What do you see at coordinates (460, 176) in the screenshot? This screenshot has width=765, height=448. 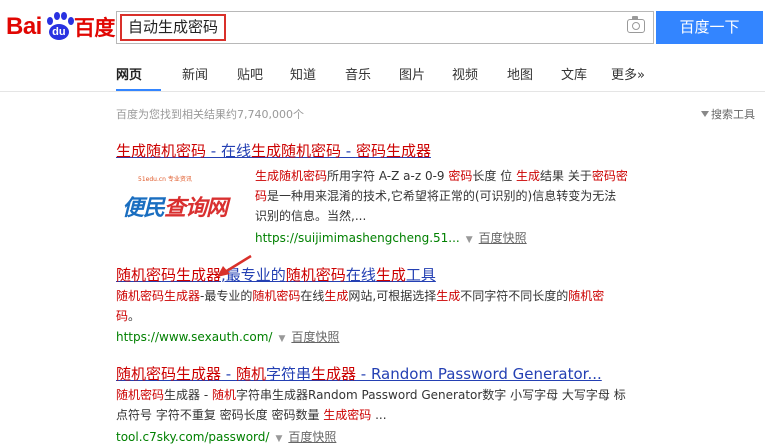 I see `highlight-keyword: 密码` at bounding box center [460, 176].